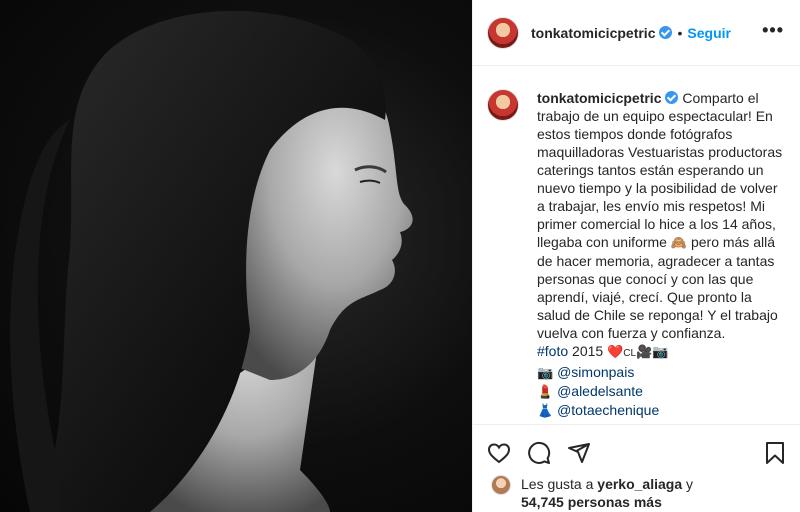 The image size is (800, 512). I want to click on likes-prefix: Les gusta a, so click(557, 484).